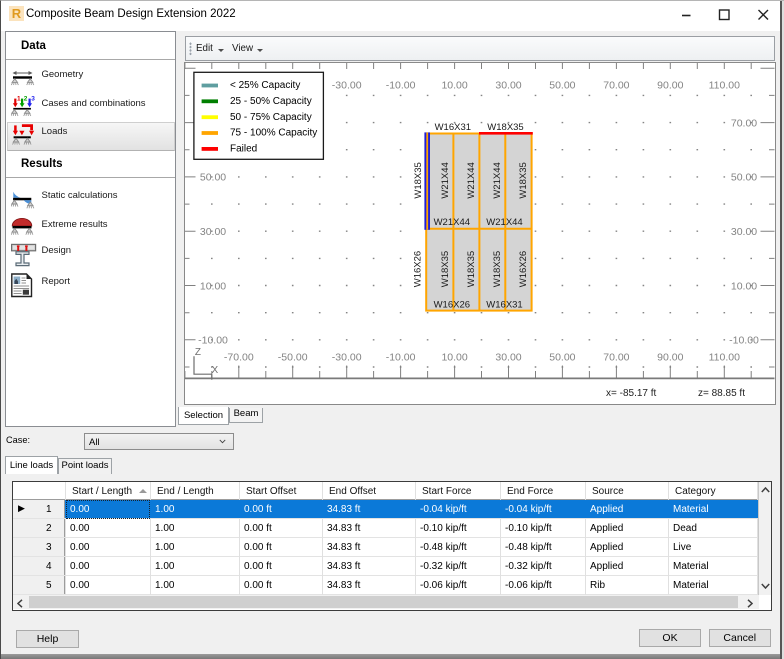  Describe the element at coordinates (198, 352) in the screenshot. I see `svg-text: Z` at that location.